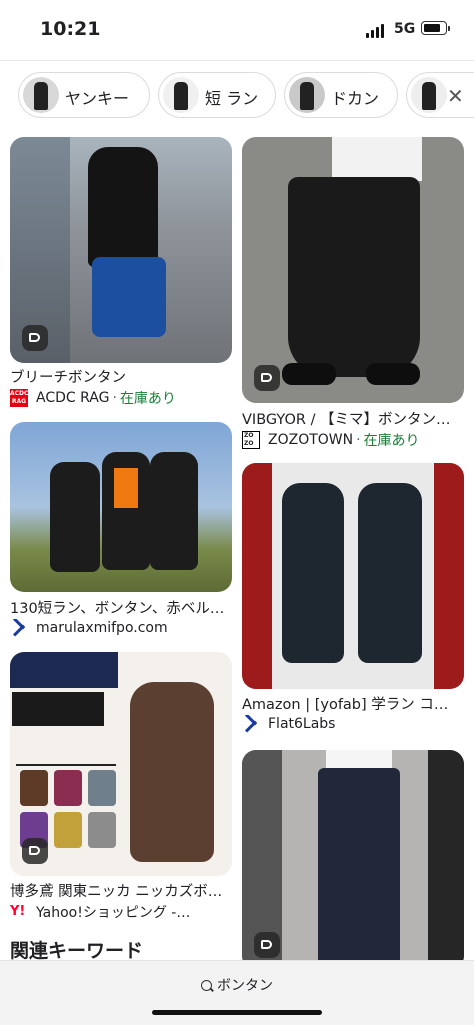  I want to click on battery-icon, so click(435, 28).